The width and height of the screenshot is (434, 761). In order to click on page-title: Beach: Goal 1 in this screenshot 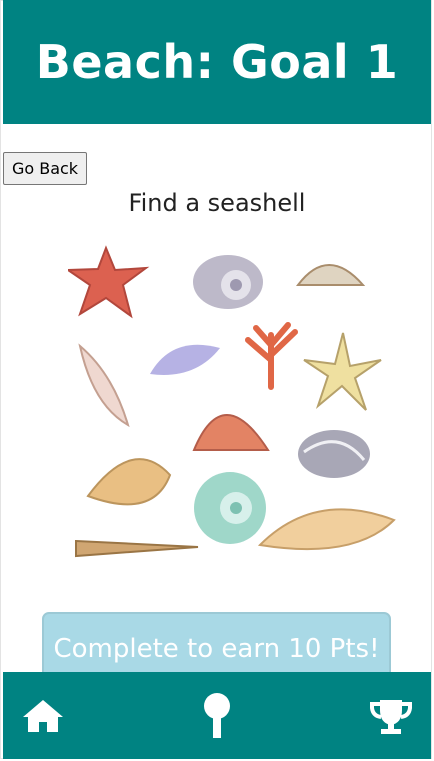, I will do `click(217, 62)`.